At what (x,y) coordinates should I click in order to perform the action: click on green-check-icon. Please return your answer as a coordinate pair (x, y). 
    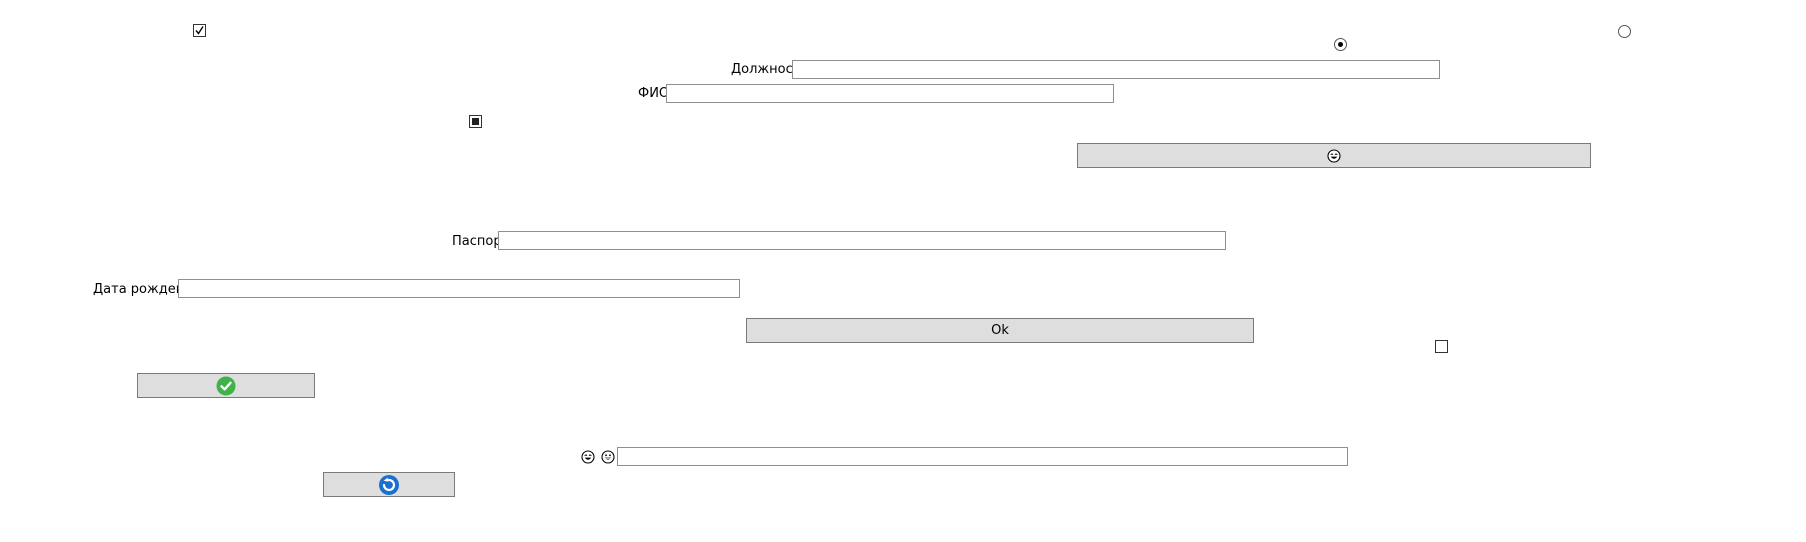
    Looking at the image, I should click on (226, 385).